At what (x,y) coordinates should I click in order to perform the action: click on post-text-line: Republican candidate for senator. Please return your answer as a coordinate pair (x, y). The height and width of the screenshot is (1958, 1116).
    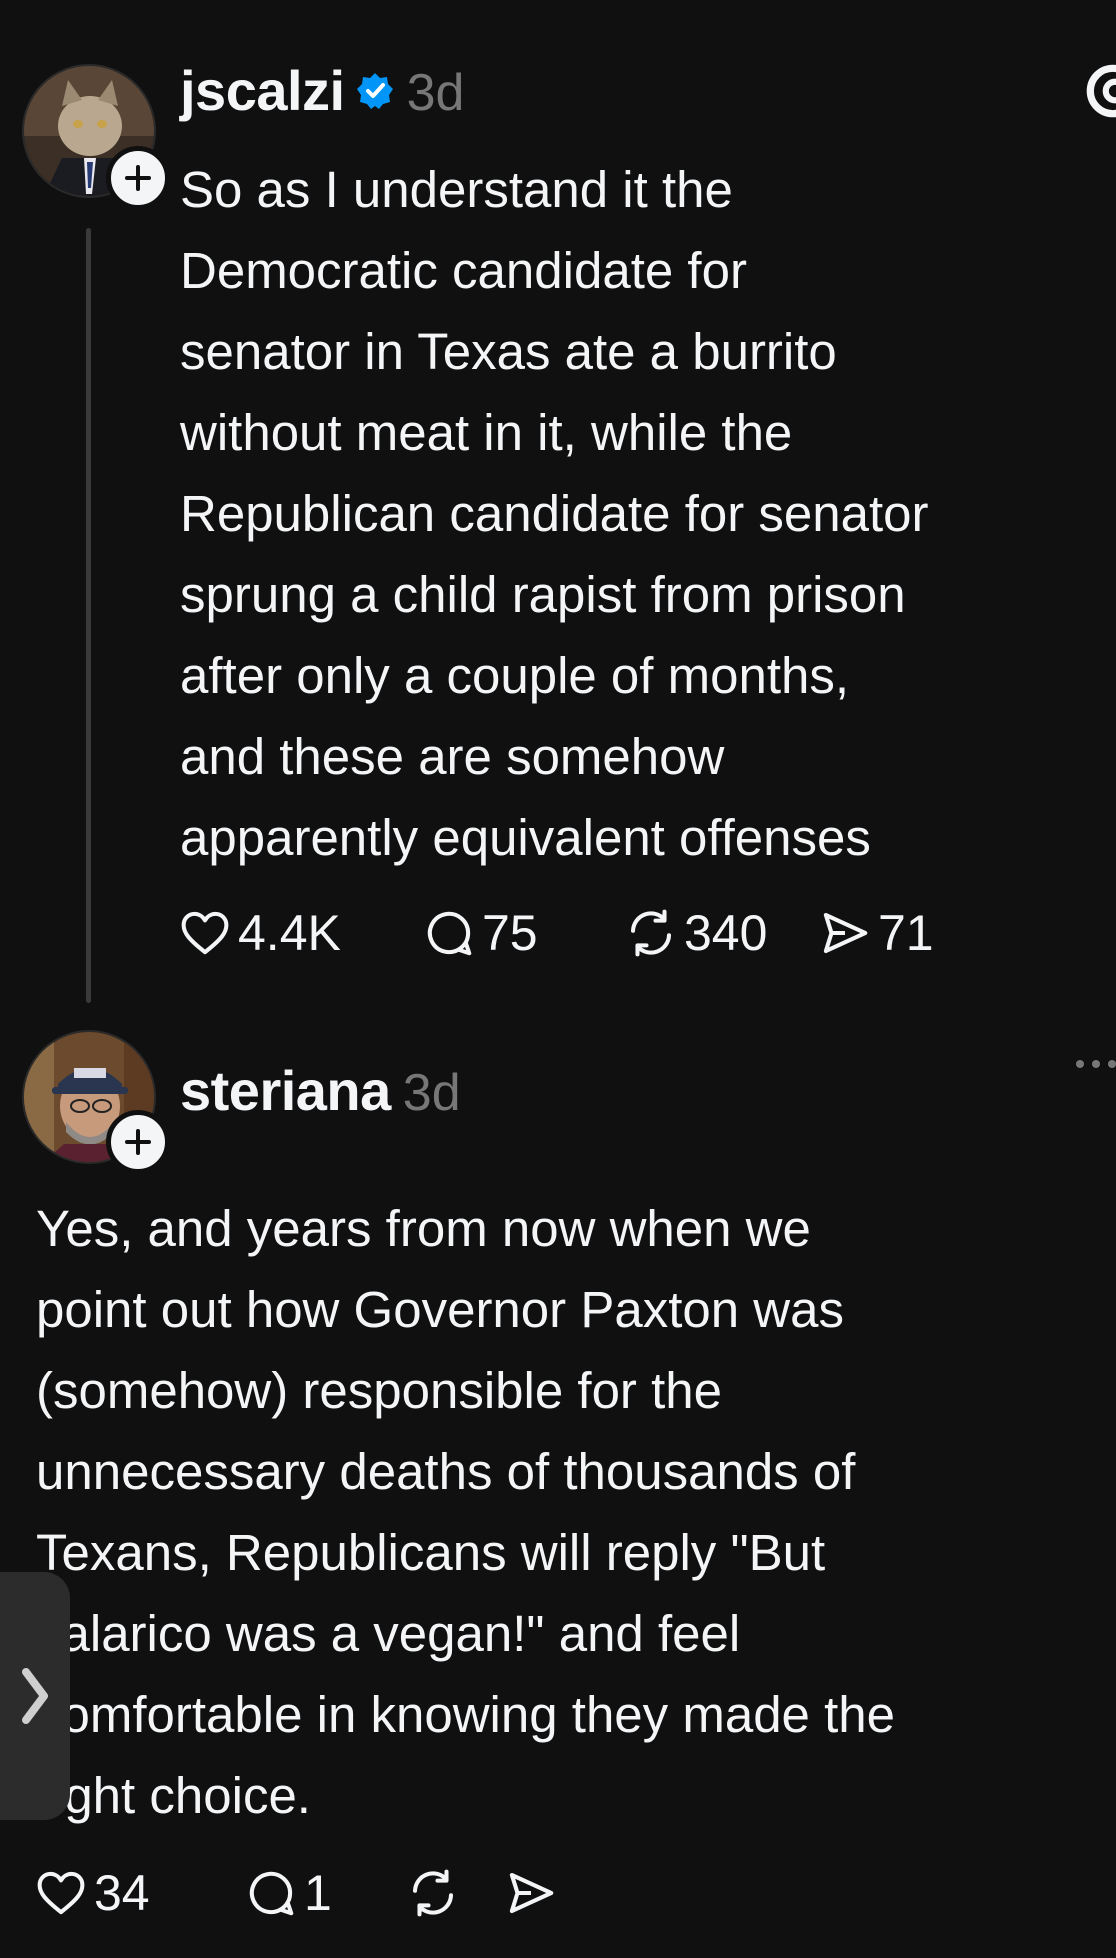
    Looking at the image, I should click on (554, 513).